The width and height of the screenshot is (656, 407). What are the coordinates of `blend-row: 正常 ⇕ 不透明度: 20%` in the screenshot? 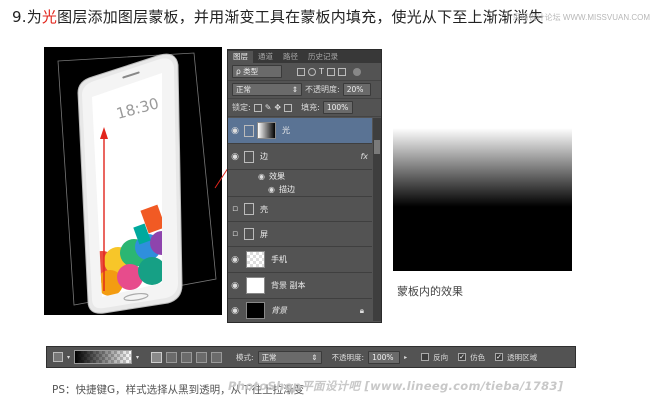 It's located at (304, 90).